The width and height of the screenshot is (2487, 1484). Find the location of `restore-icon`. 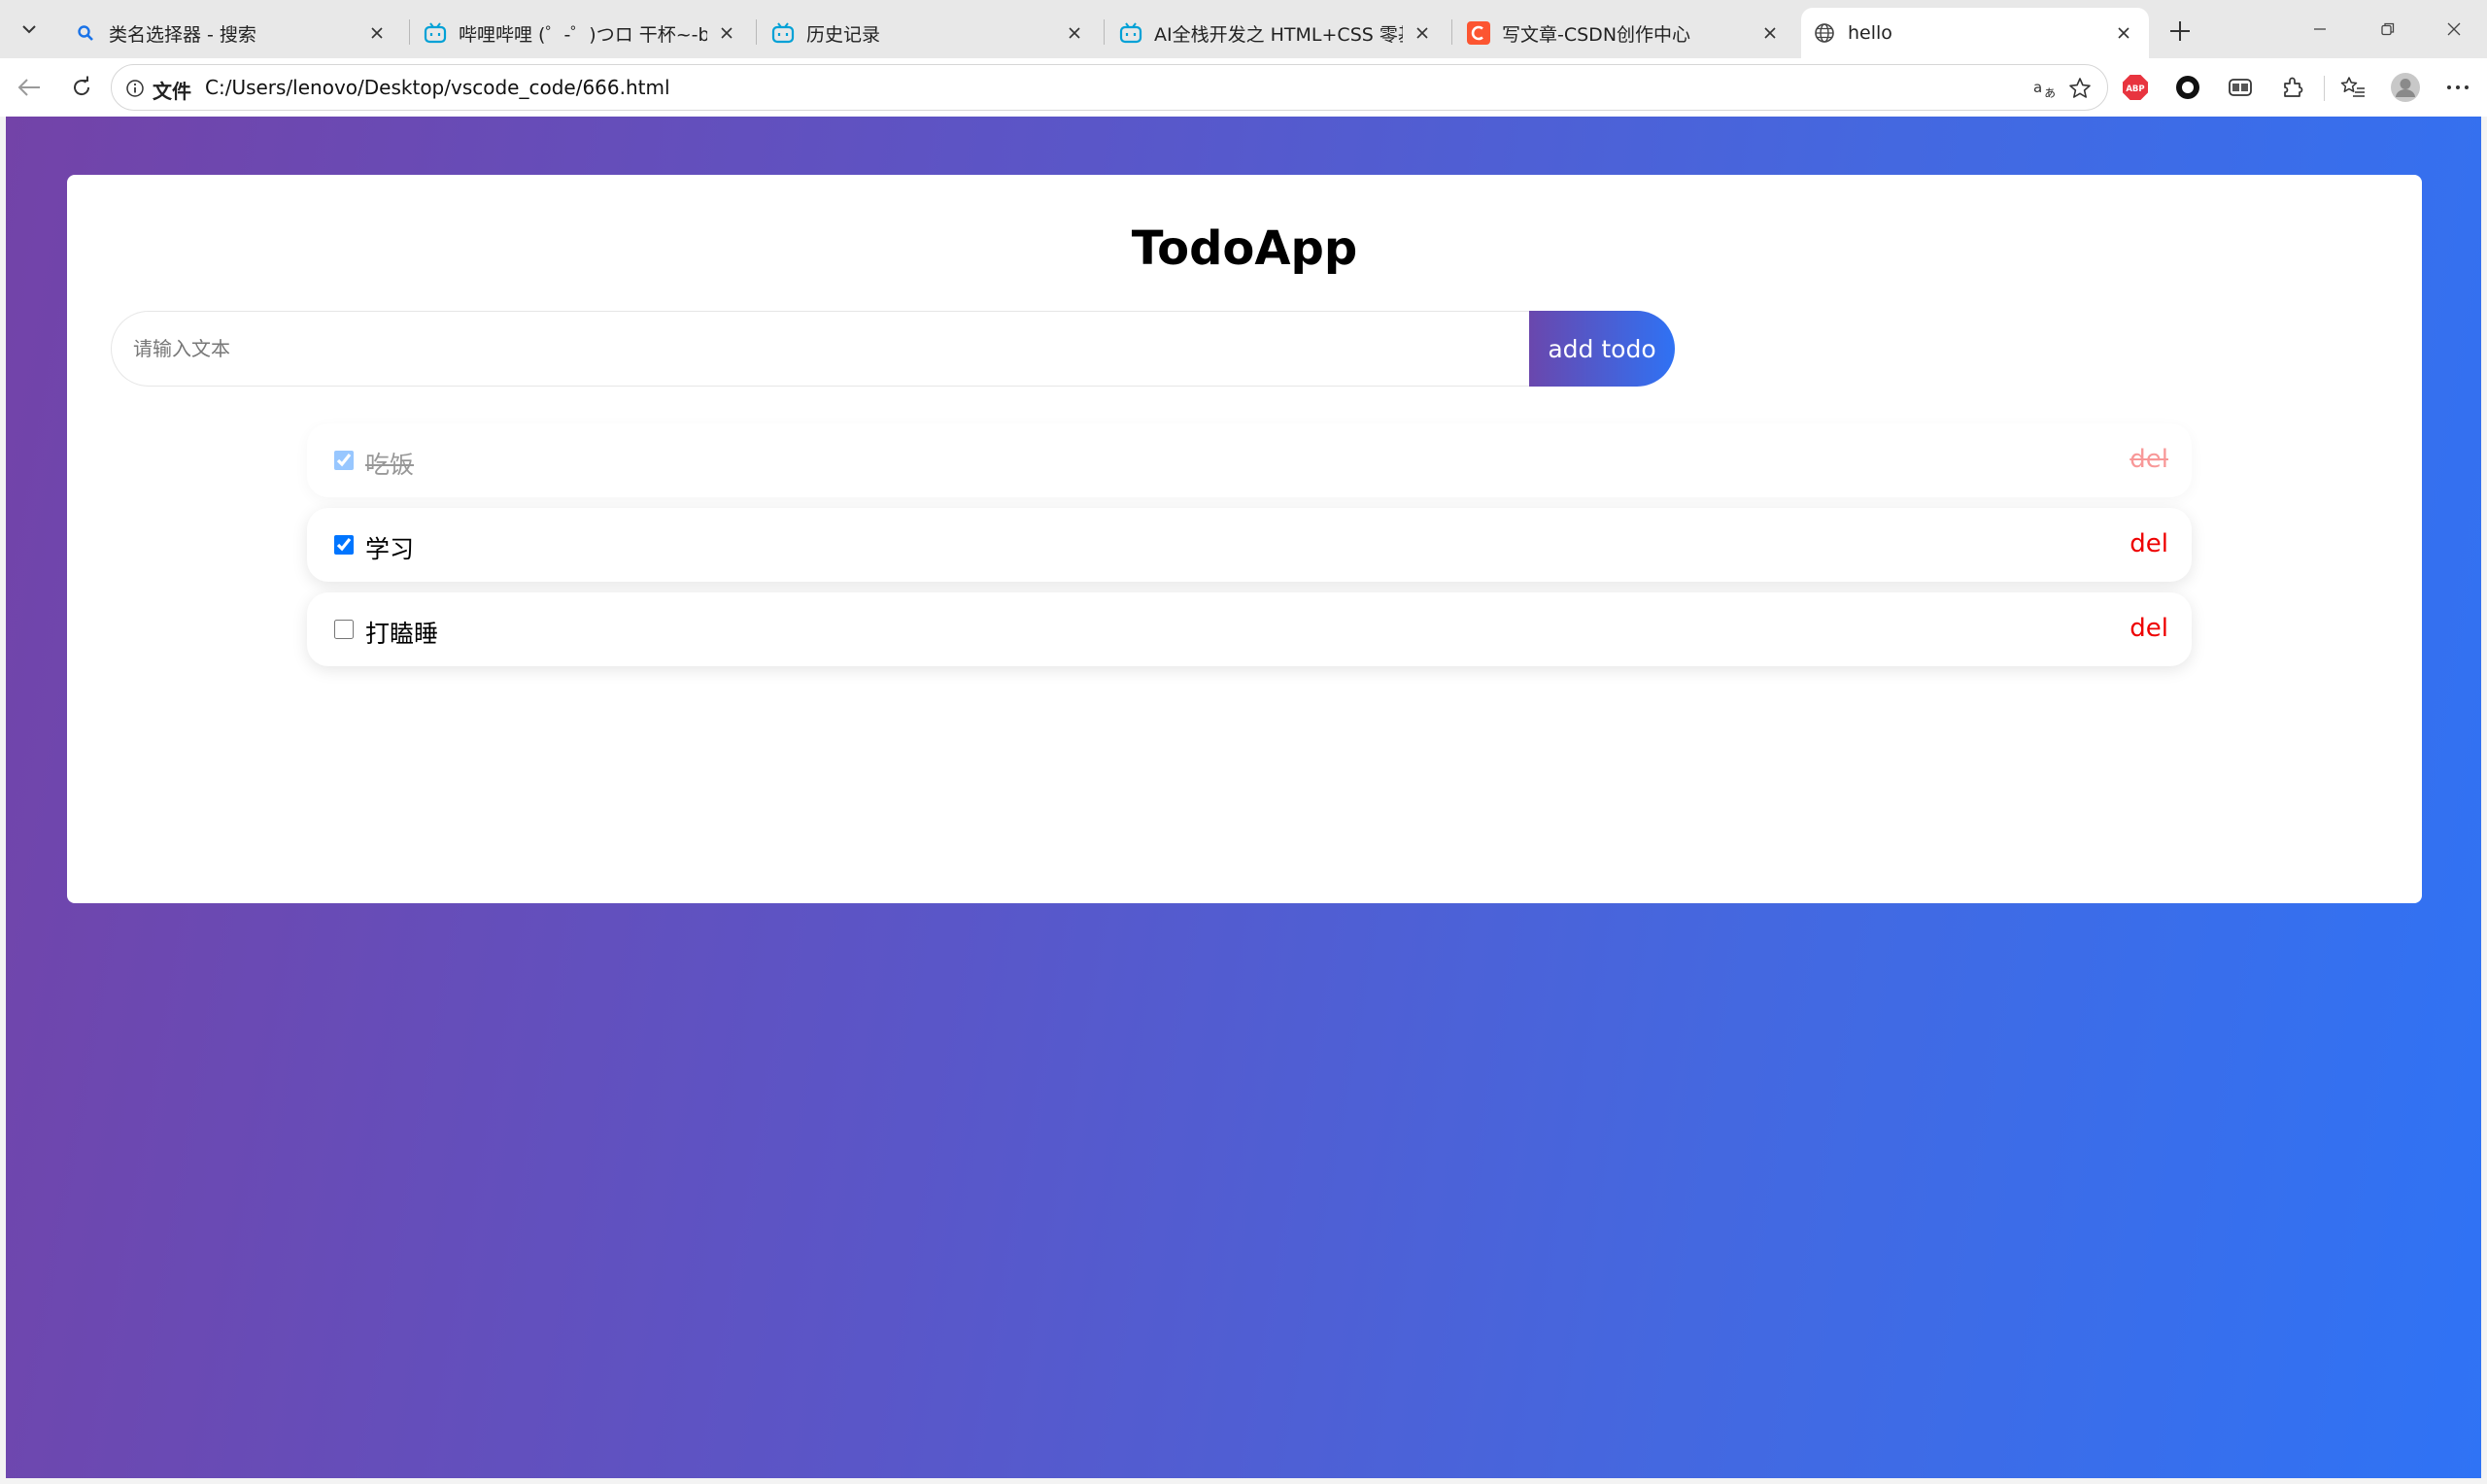

restore-icon is located at coordinates (2388, 29).